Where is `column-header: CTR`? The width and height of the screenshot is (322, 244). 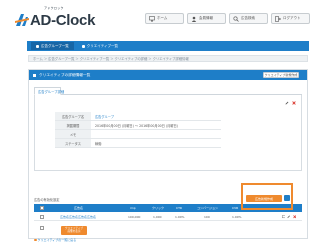
column-header: CTR is located at coordinates (179, 208).